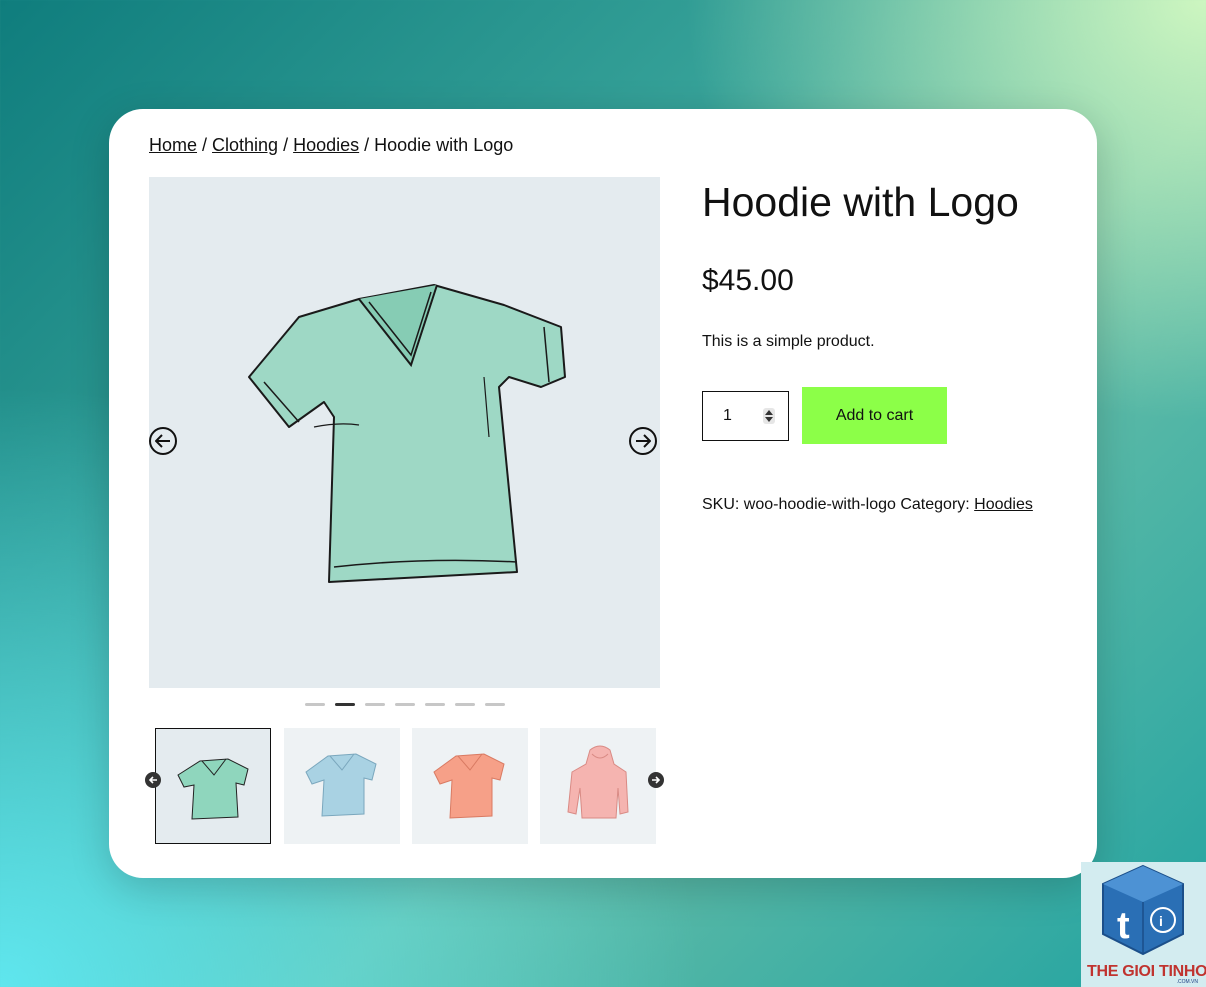 This screenshot has width=1206, height=987. I want to click on breadcrumb-home: Home, so click(173, 145).